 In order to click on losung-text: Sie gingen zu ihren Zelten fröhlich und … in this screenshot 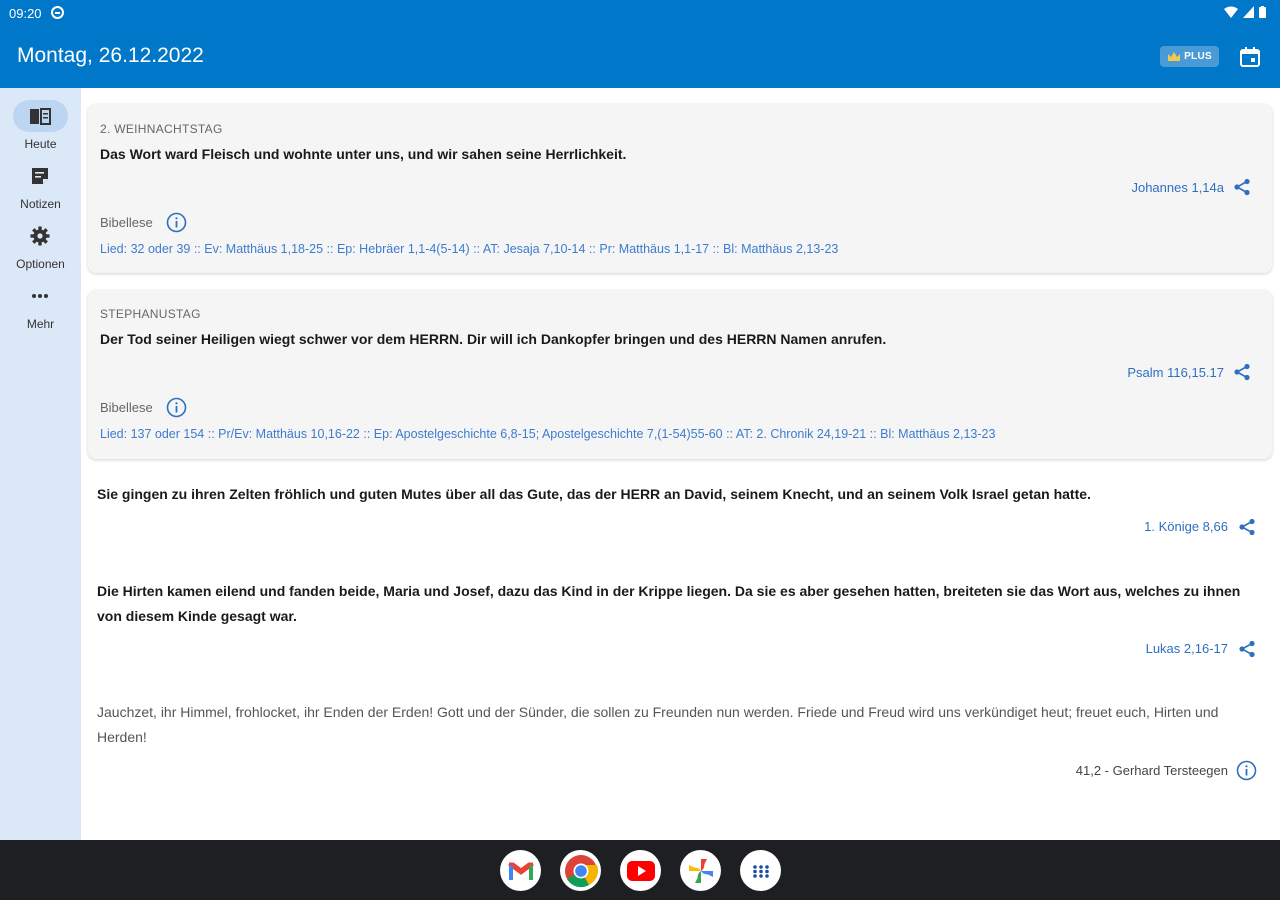, I will do `click(594, 494)`.